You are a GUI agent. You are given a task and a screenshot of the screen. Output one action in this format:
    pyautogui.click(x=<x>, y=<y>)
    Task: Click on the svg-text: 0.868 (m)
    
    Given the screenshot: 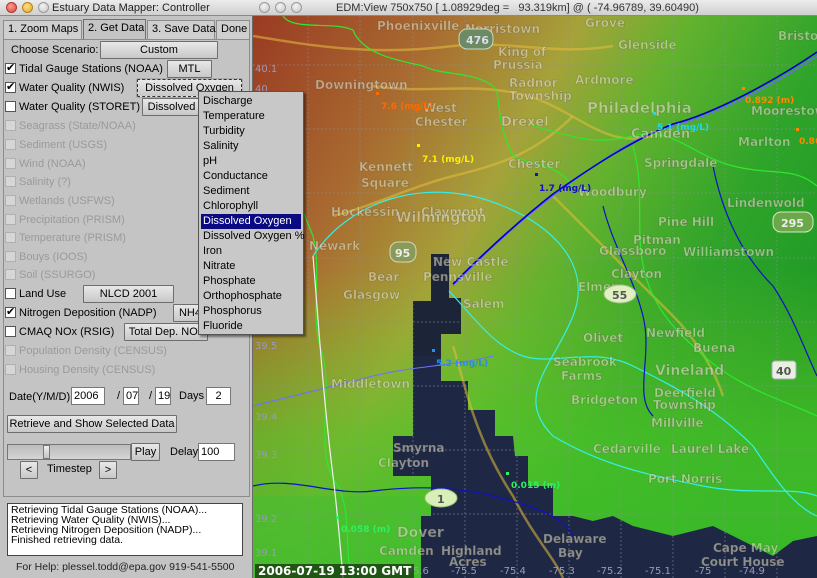 What is the action you would take?
    pyautogui.click(x=808, y=142)
    